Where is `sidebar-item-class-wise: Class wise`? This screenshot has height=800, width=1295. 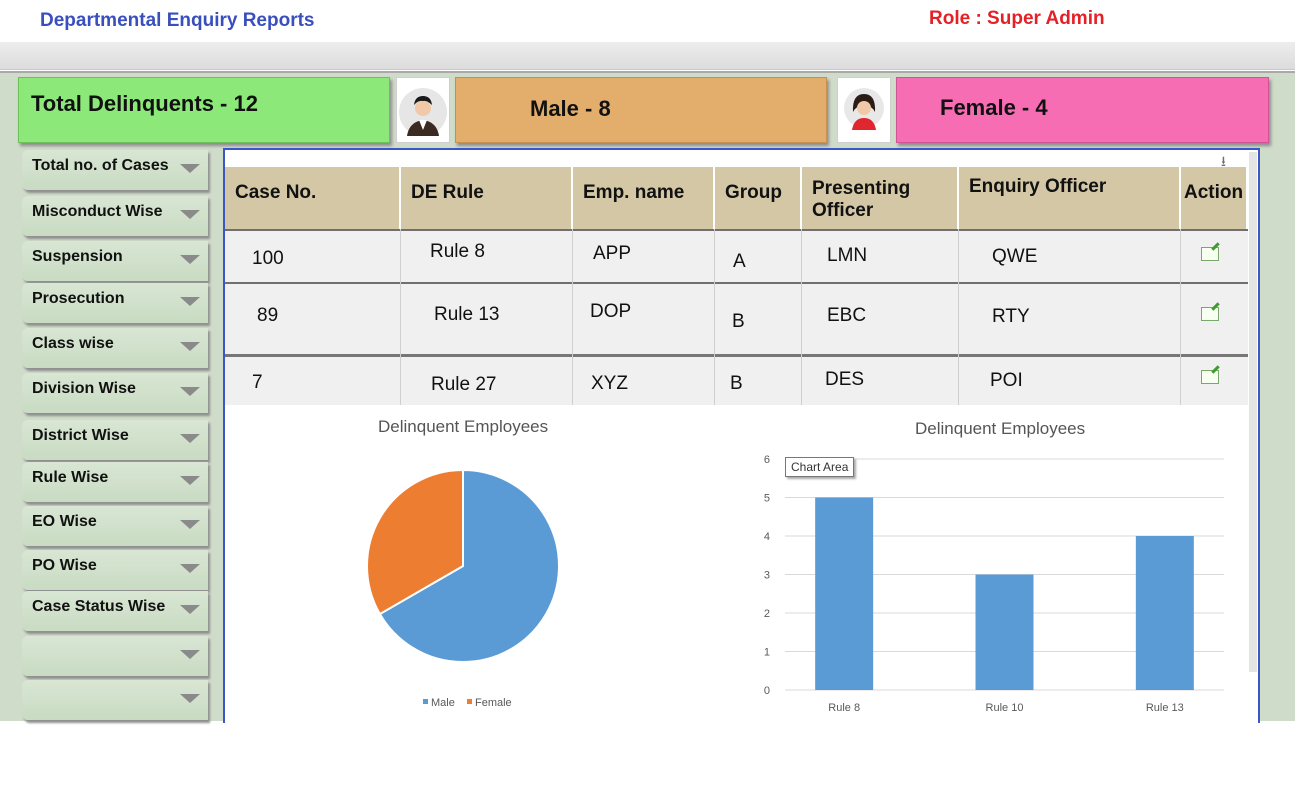
sidebar-item-class-wise: Class wise is located at coordinates (115, 348).